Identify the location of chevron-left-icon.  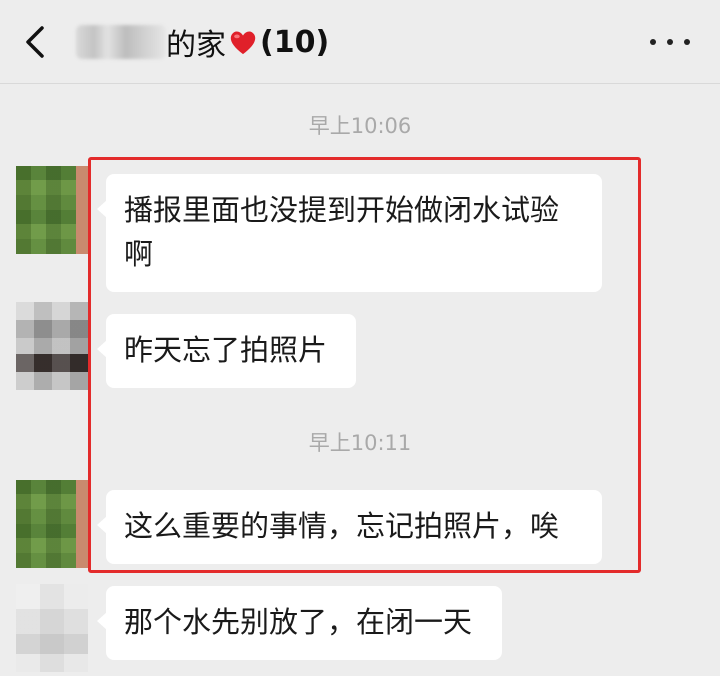
(35, 42).